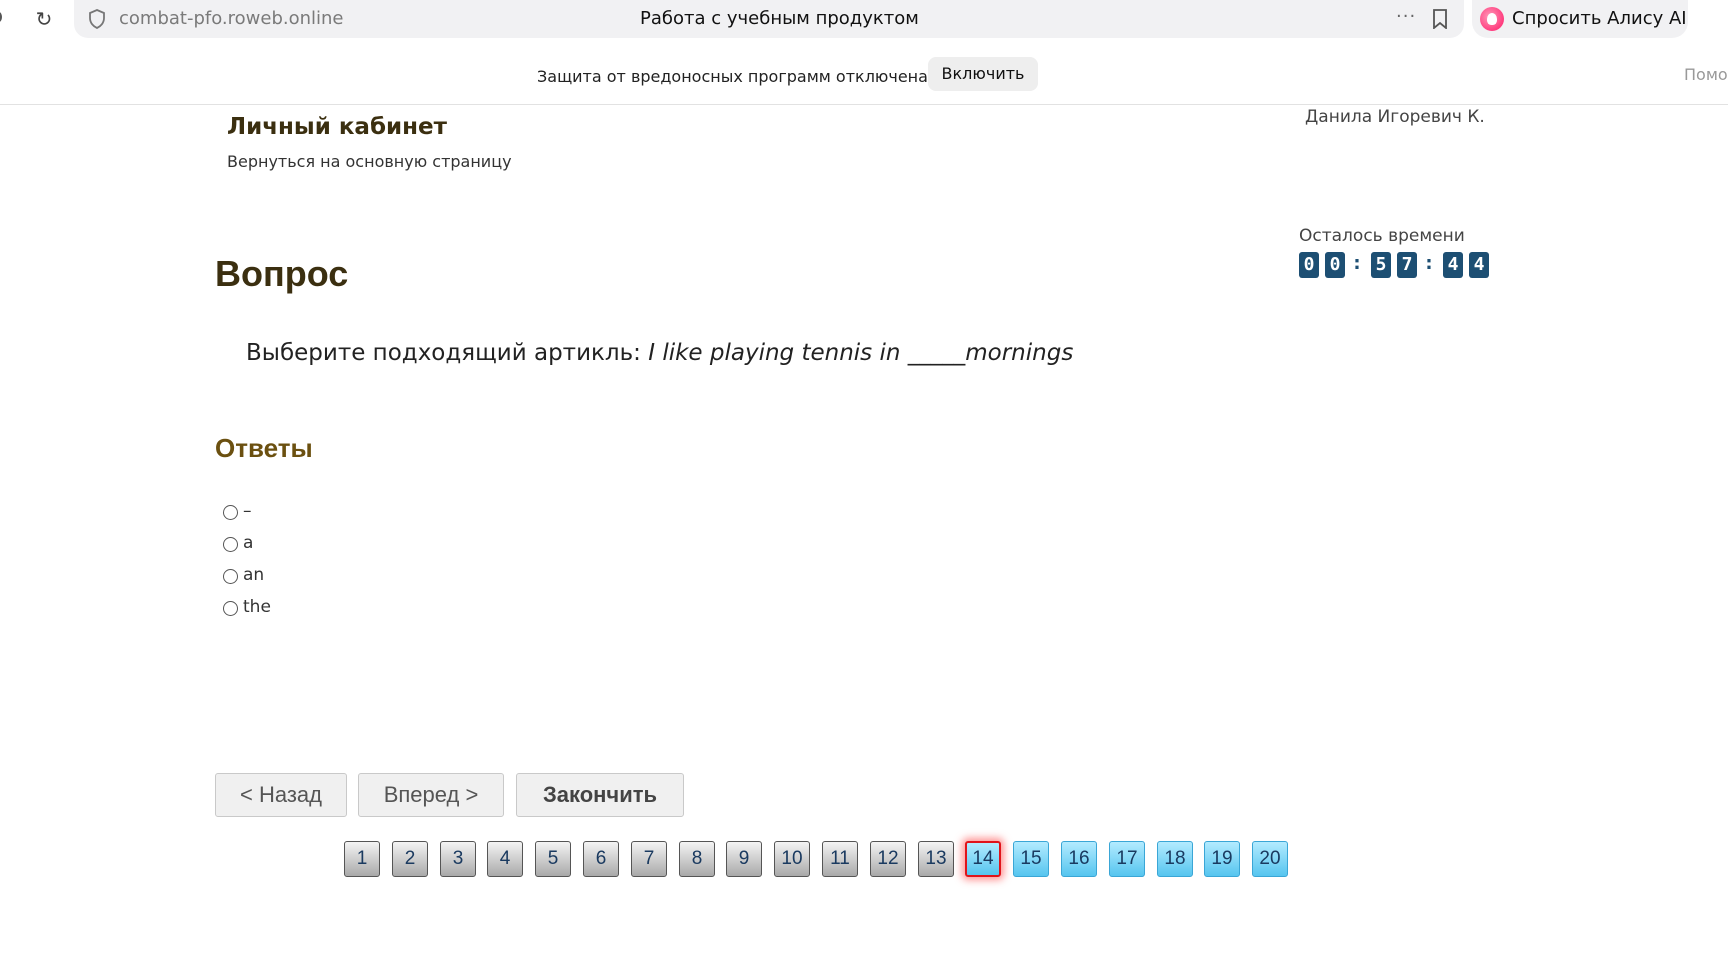 This screenshot has width=1728, height=972. What do you see at coordinates (649, 859) in the screenshot?
I see `page-button-7: 7` at bounding box center [649, 859].